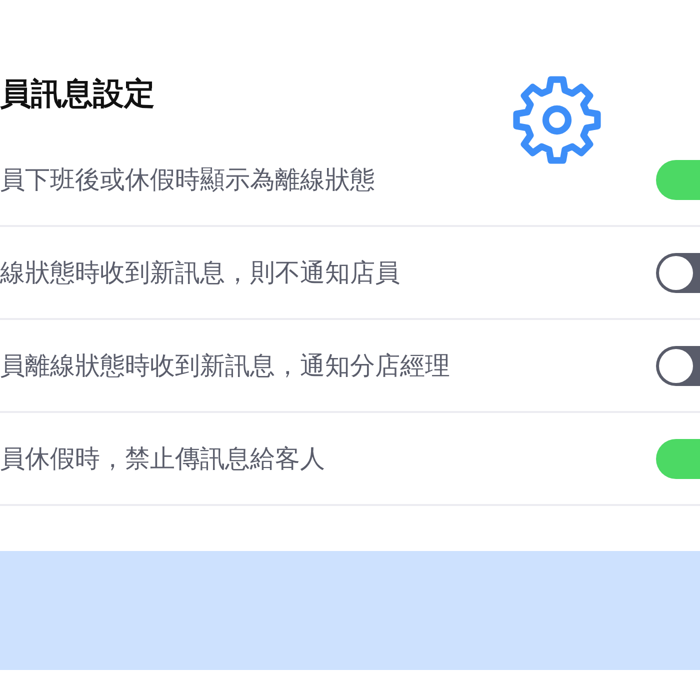 The image size is (700, 700). I want to click on settings-icon, so click(557, 120).